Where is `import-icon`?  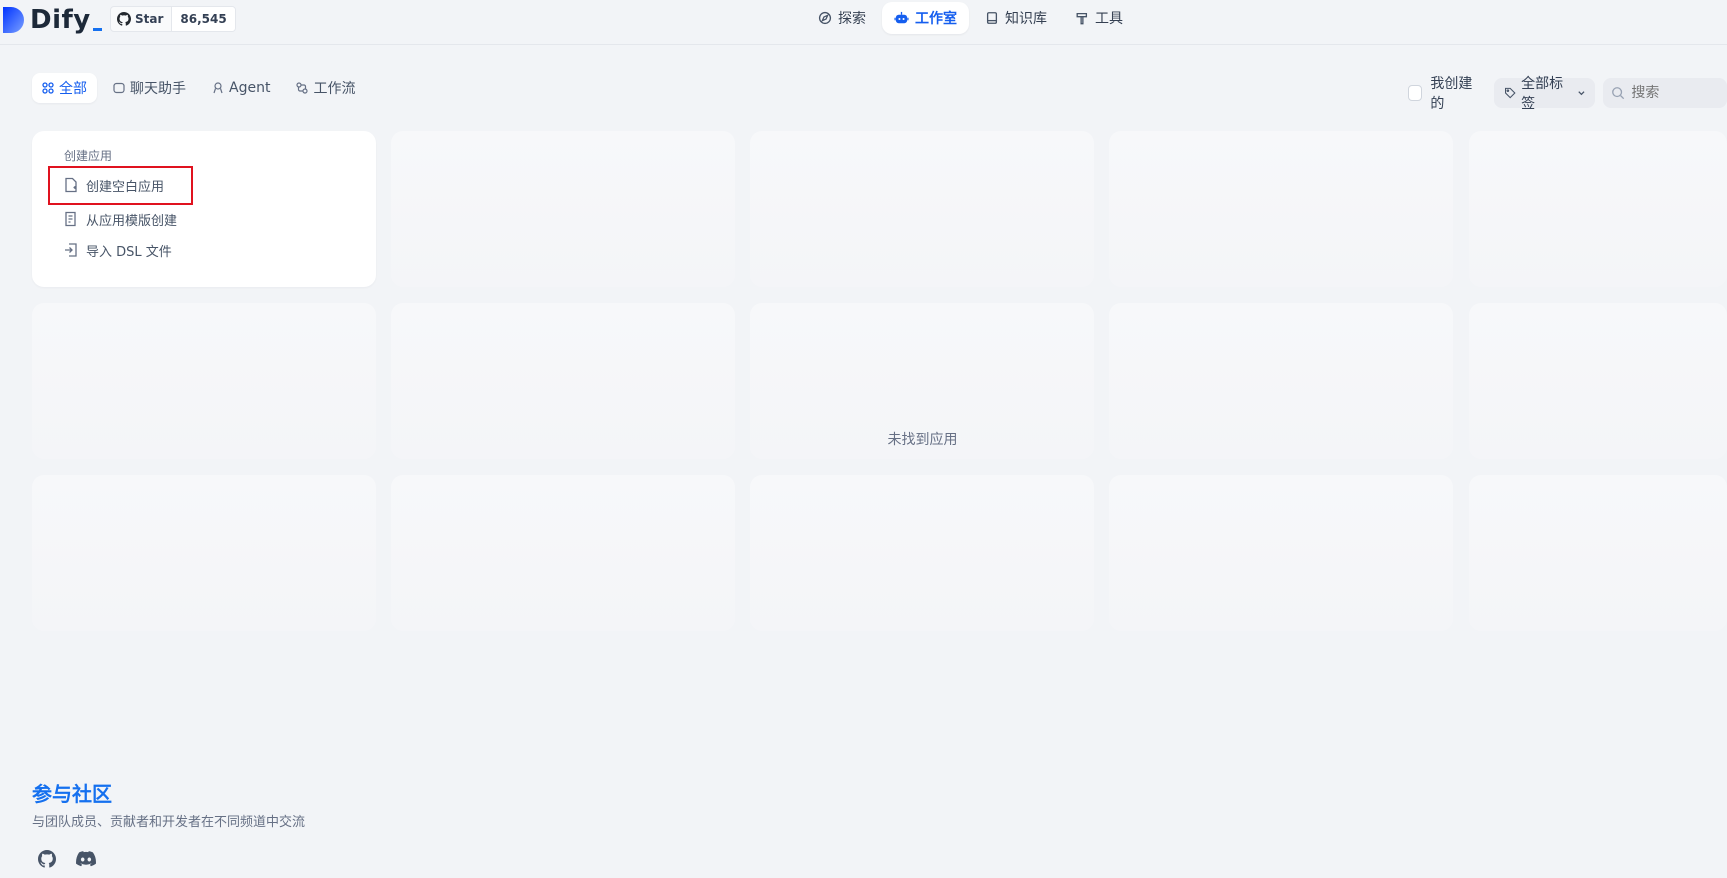
import-icon is located at coordinates (71, 250).